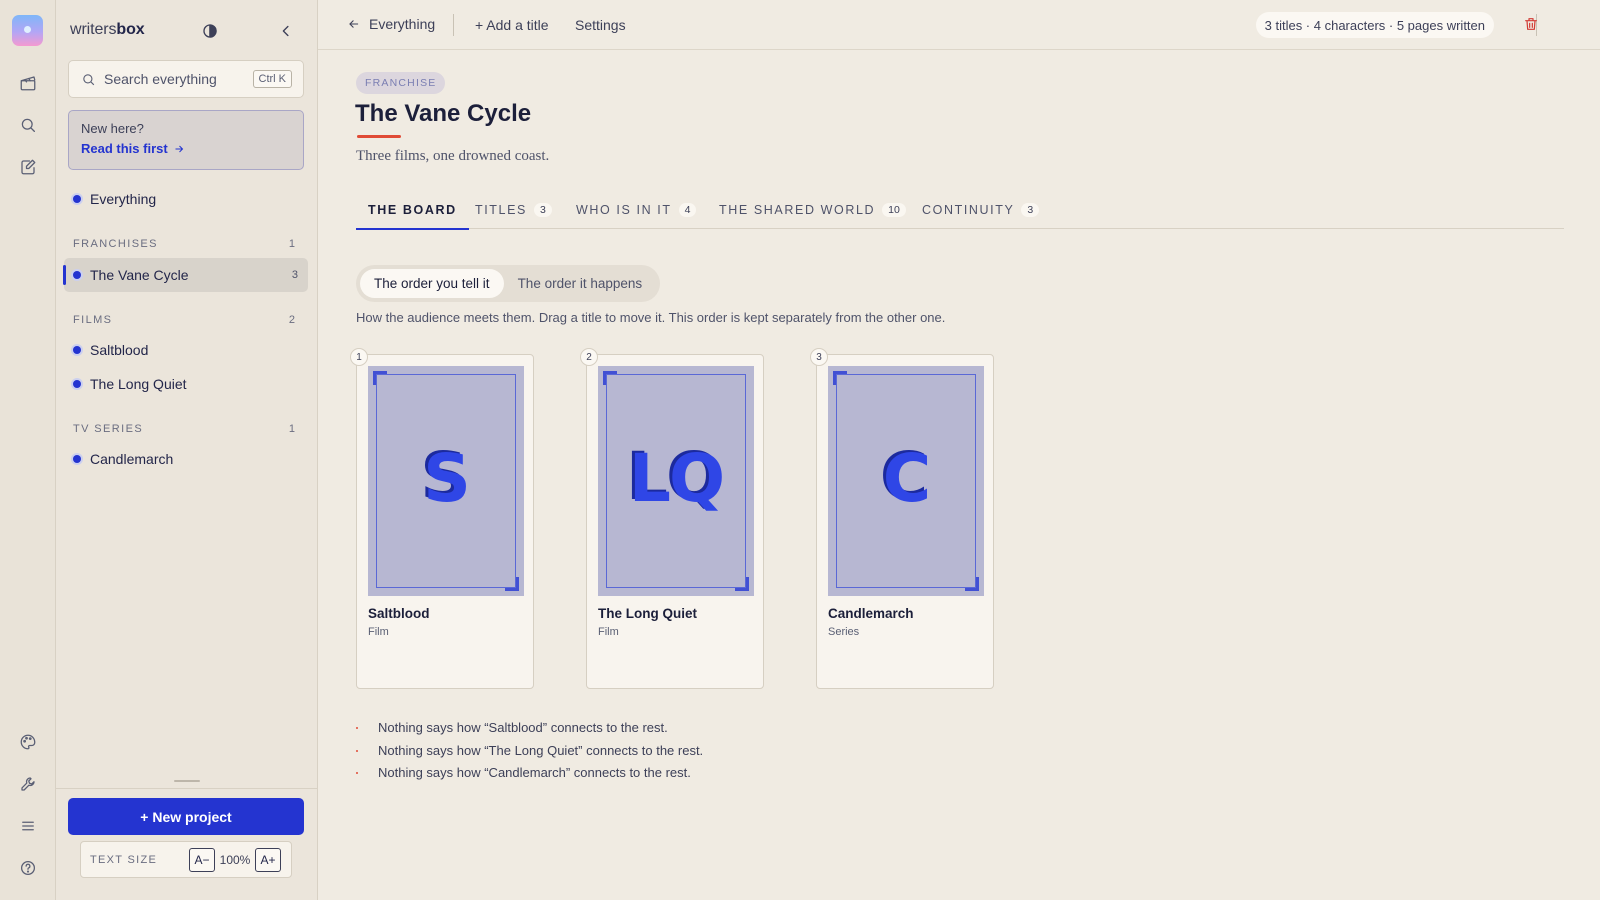  I want to click on collapse-sidebar-icon, so click(286, 31).